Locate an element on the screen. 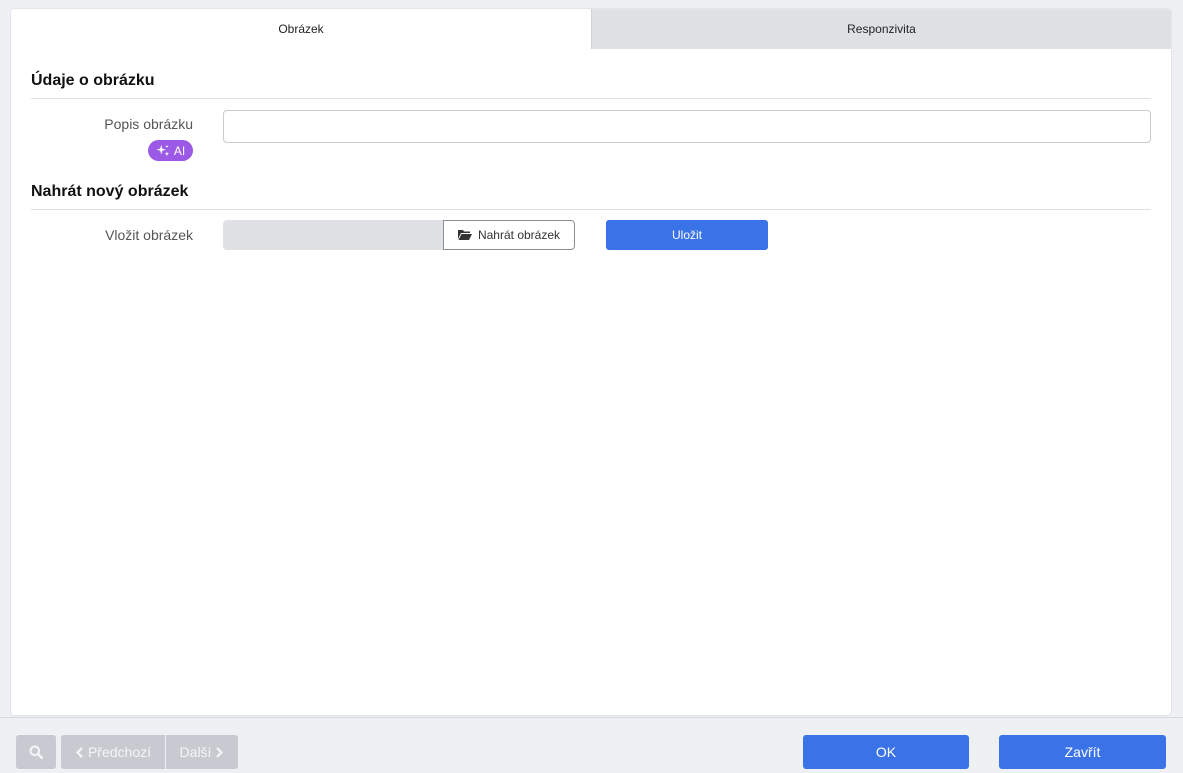  description-row: Popis obrázku AI is located at coordinates (591, 130).